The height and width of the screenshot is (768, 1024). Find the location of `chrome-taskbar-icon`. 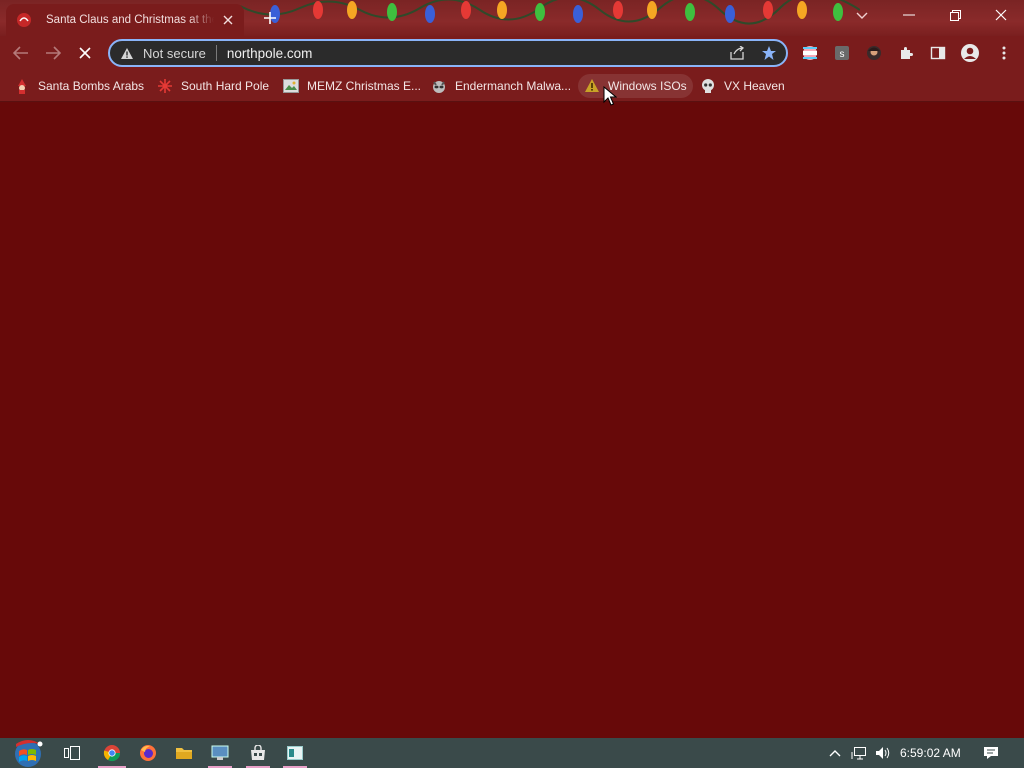

chrome-taskbar-icon is located at coordinates (112, 753).